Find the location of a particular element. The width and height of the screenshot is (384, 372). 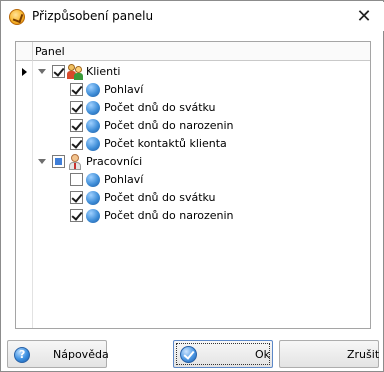

group-label-klienti: Klienti is located at coordinates (103, 71).